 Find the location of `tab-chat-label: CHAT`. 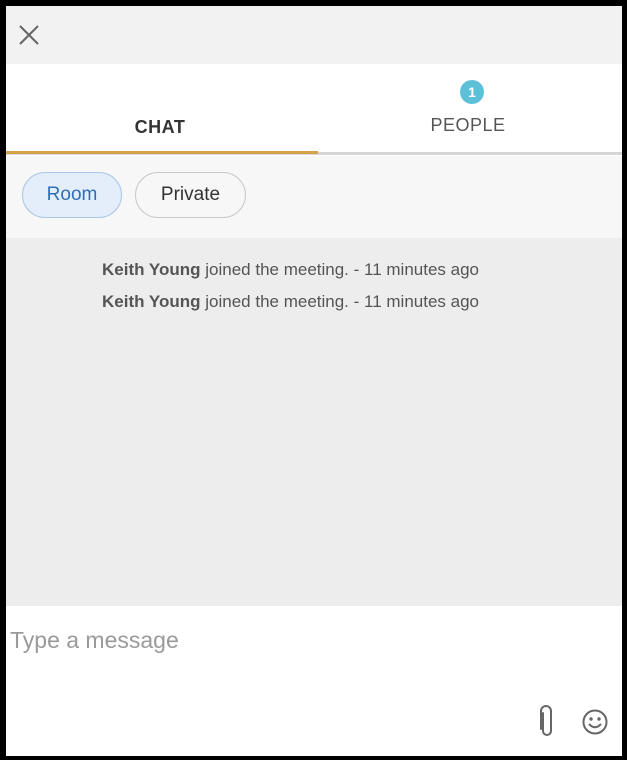

tab-chat-label: CHAT is located at coordinates (160, 127).